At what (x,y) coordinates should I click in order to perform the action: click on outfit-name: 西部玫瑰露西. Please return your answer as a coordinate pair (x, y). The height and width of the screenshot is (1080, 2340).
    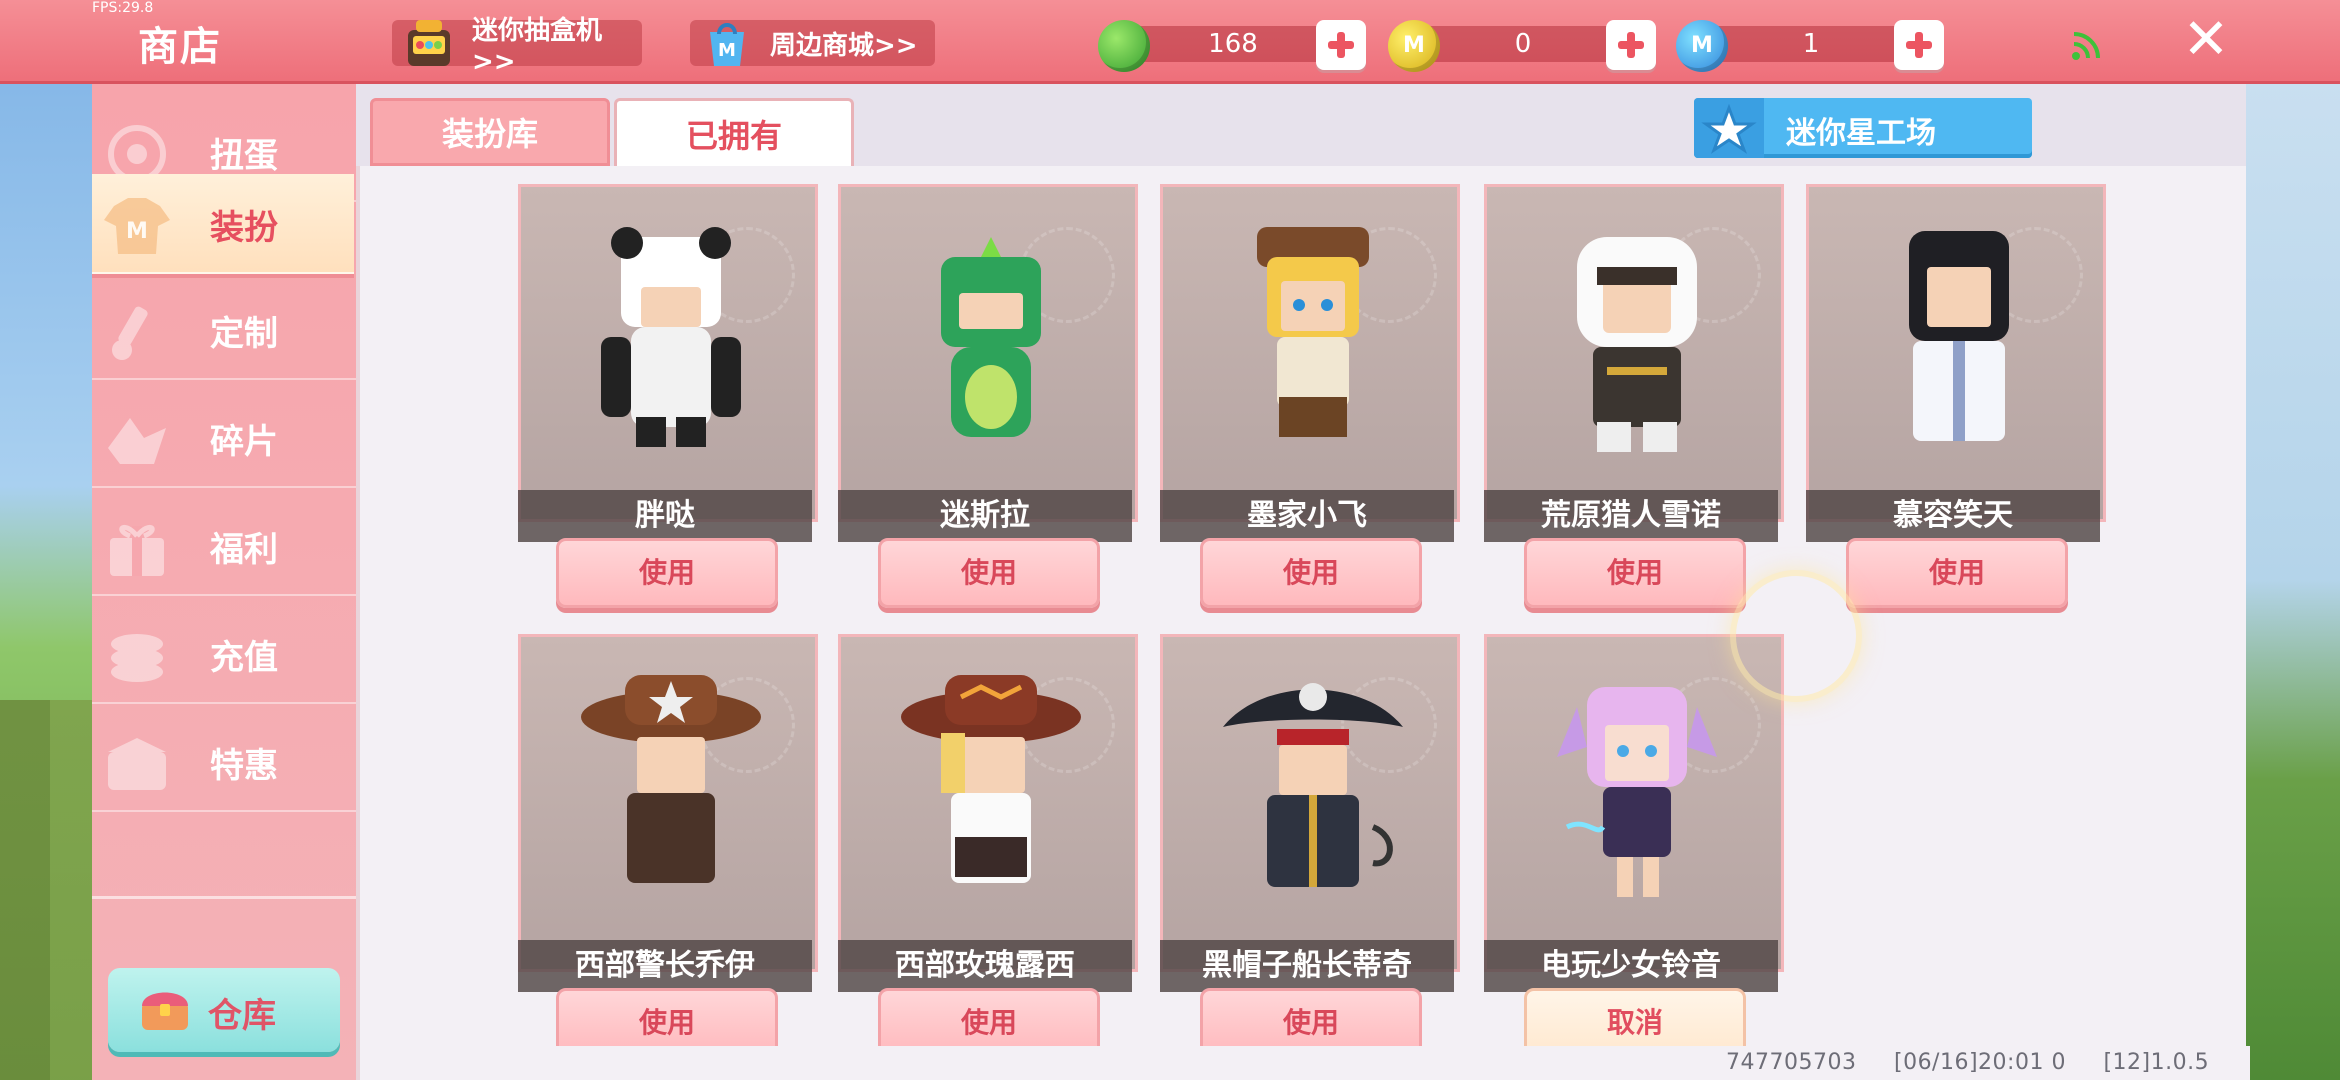
    Looking at the image, I should click on (985, 966).